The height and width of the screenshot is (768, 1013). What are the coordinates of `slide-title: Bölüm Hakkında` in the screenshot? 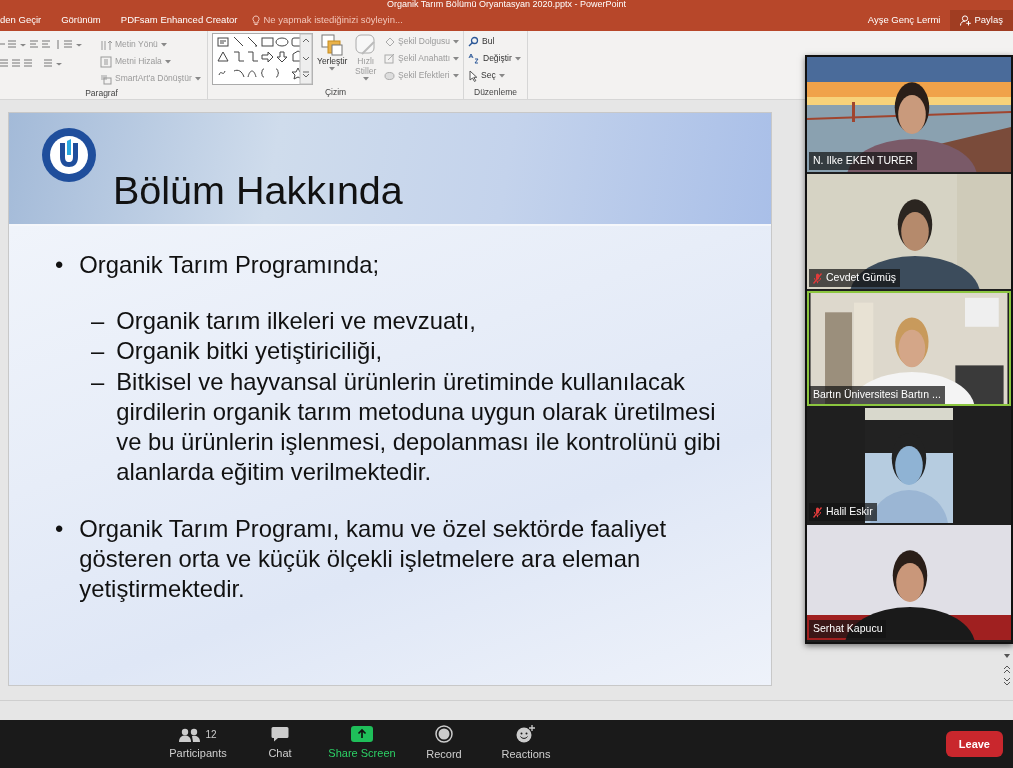 It's located at (258, 190).